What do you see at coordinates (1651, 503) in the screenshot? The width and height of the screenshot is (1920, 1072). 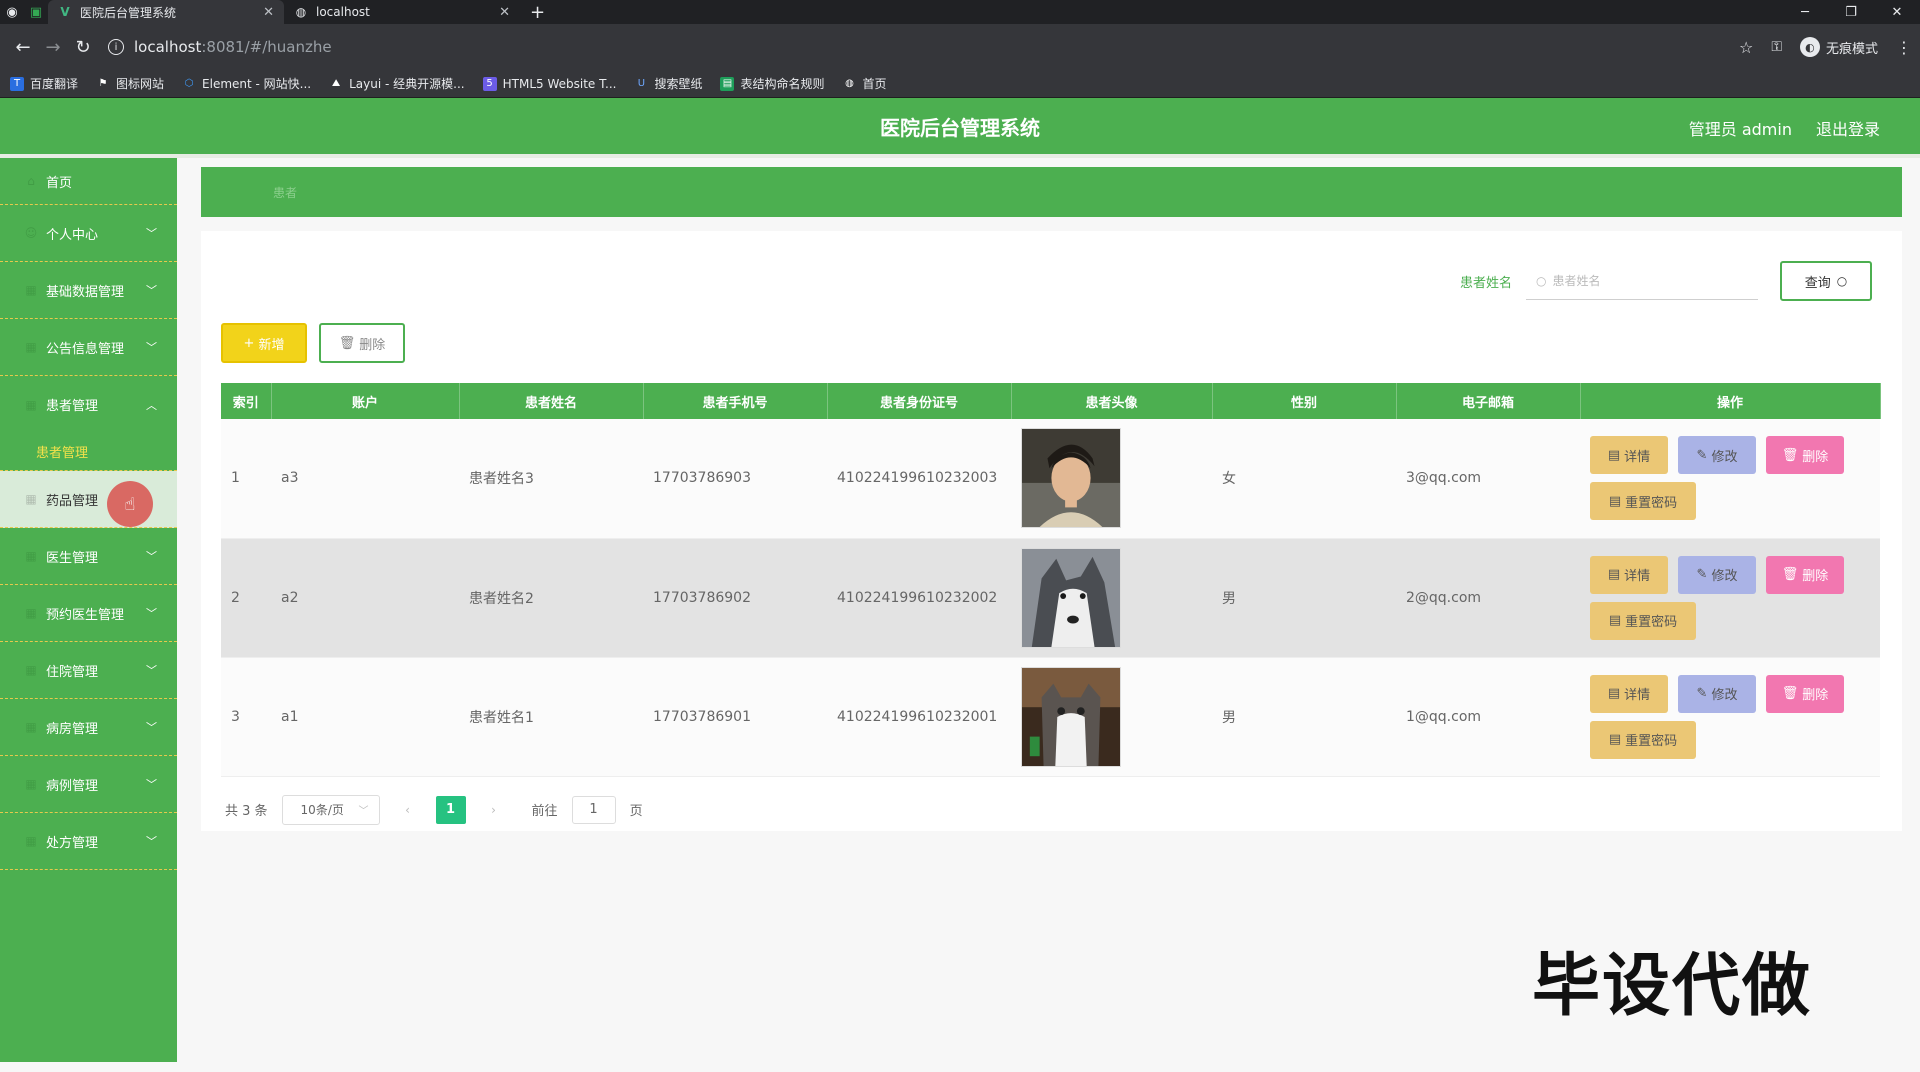 I see `reset-label: 重置密码` at bounding box center [1651, 503].